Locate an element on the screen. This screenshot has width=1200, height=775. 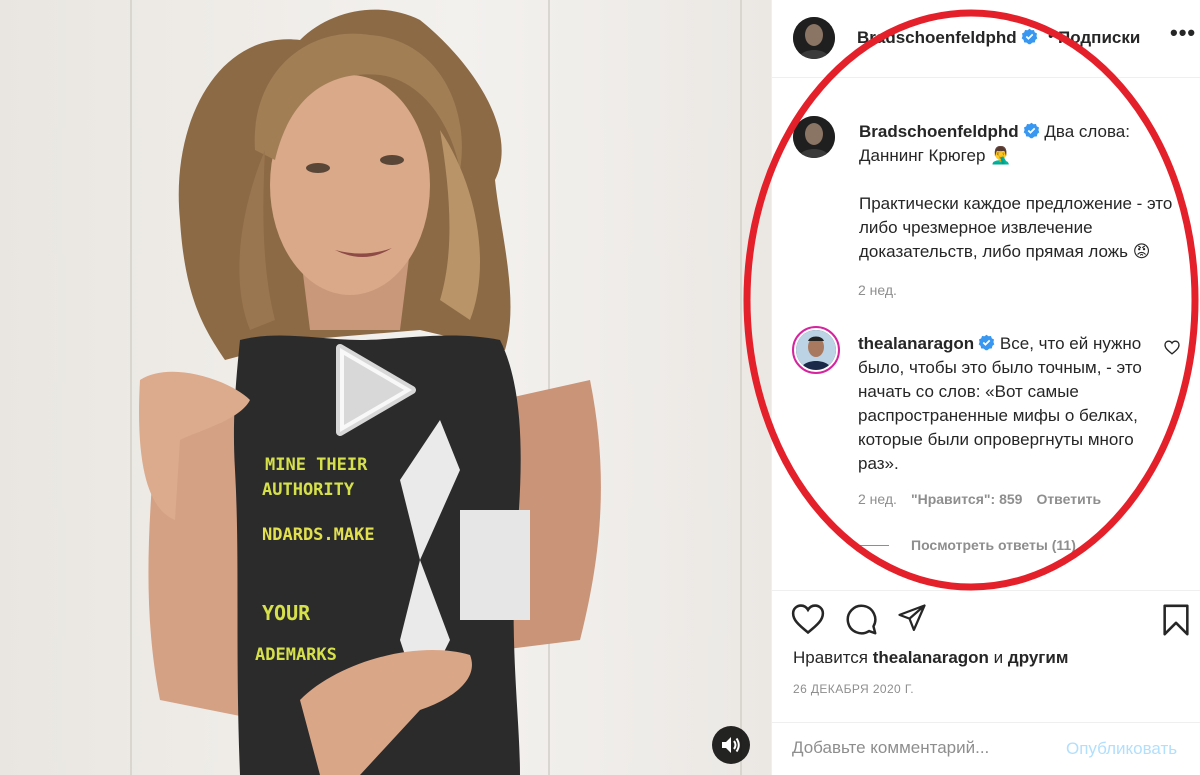
comment-icon is located at coordinates (861, 619).